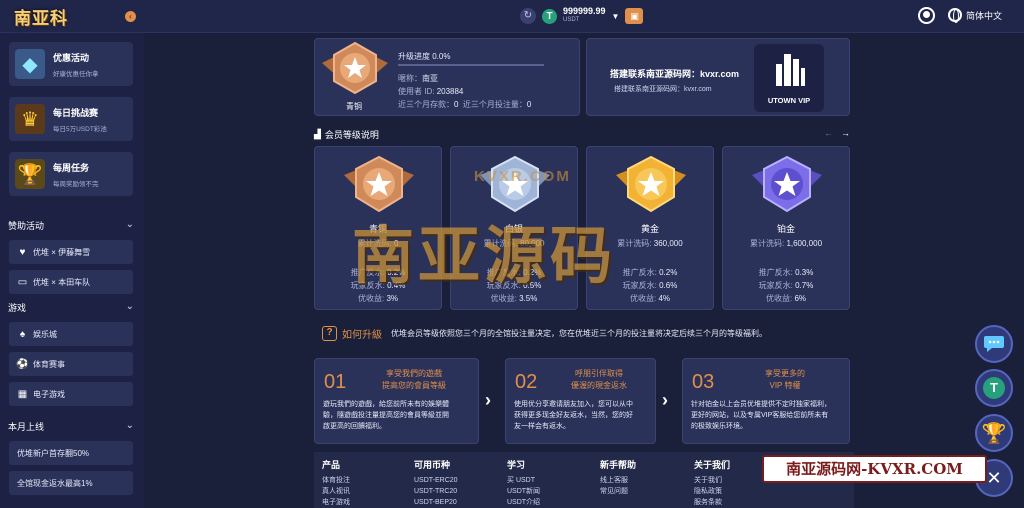  I want to click on footer-link: USDT-ERC20, so click(436, 480).